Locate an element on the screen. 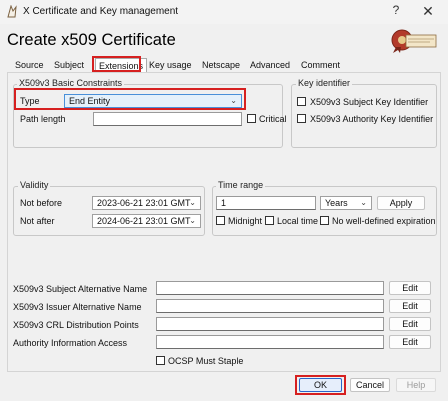 This screenshot has width=448, height=401. close-button: ✕ is located at coordinates (428, 11).